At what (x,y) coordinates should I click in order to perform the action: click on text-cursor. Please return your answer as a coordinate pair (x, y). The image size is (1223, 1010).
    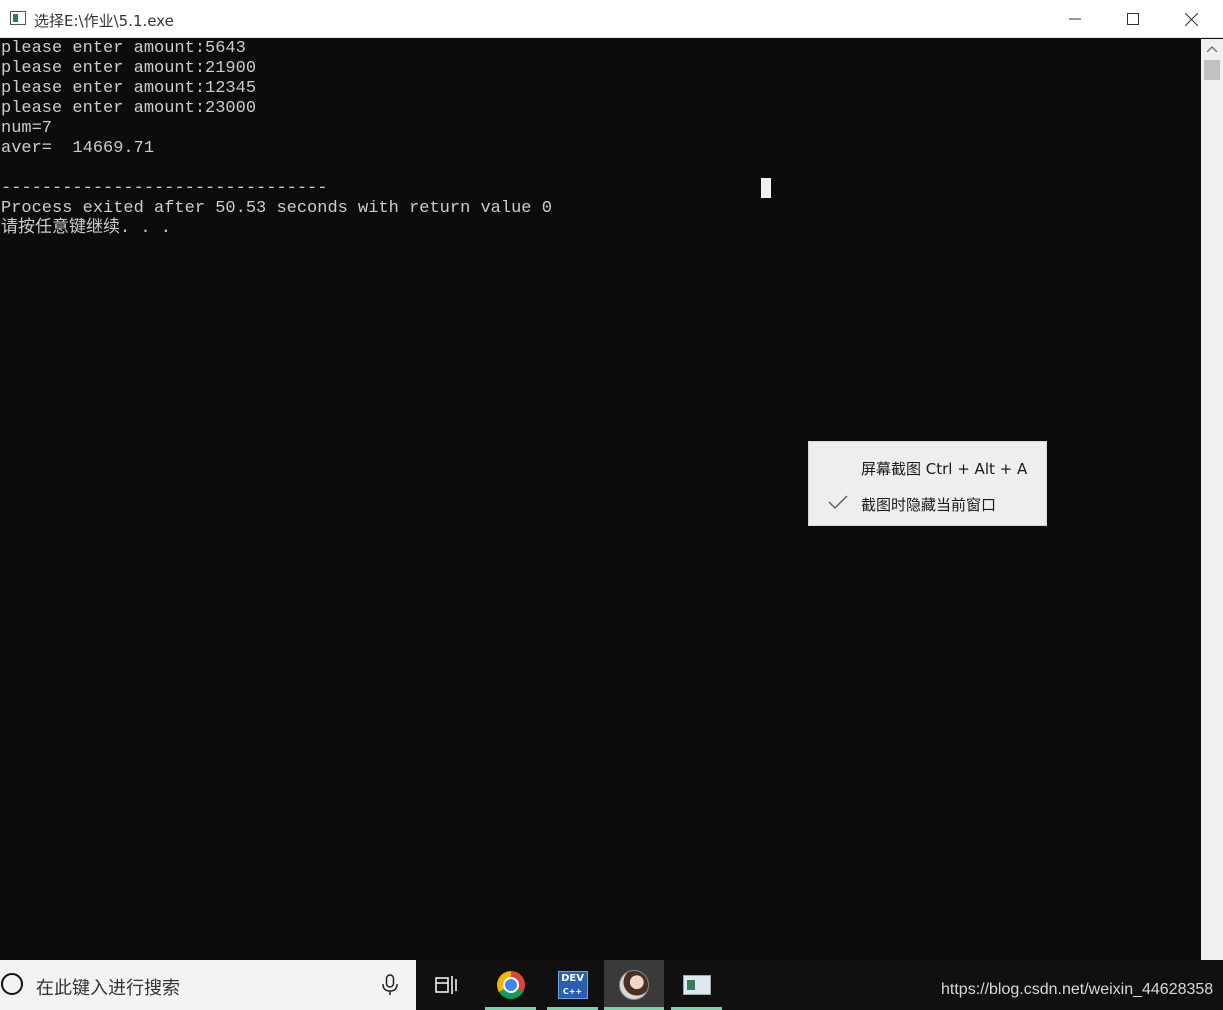
    Looking at the image, I should click on (766, 188).